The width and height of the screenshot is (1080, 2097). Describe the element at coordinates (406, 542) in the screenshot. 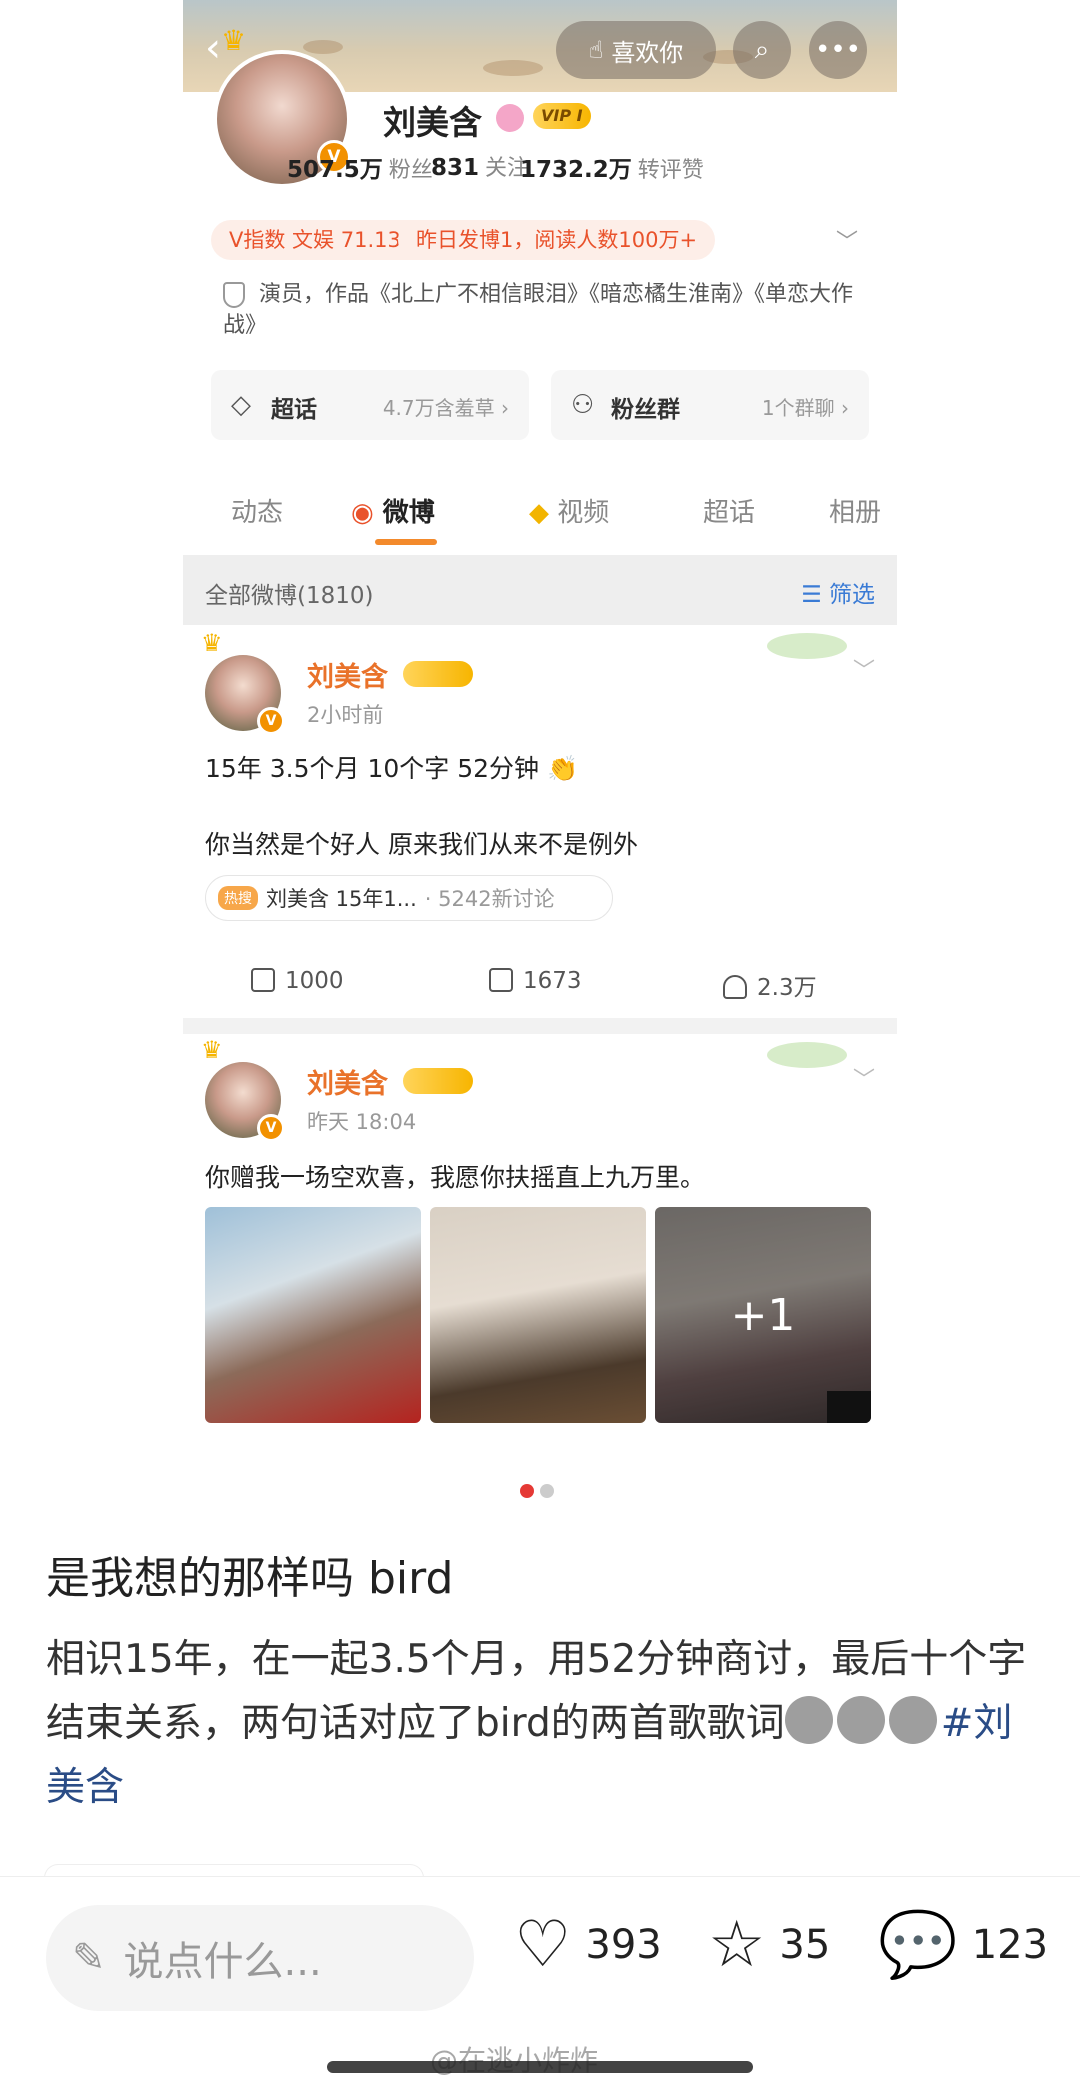

I see `active-tab-indicator` at that location.